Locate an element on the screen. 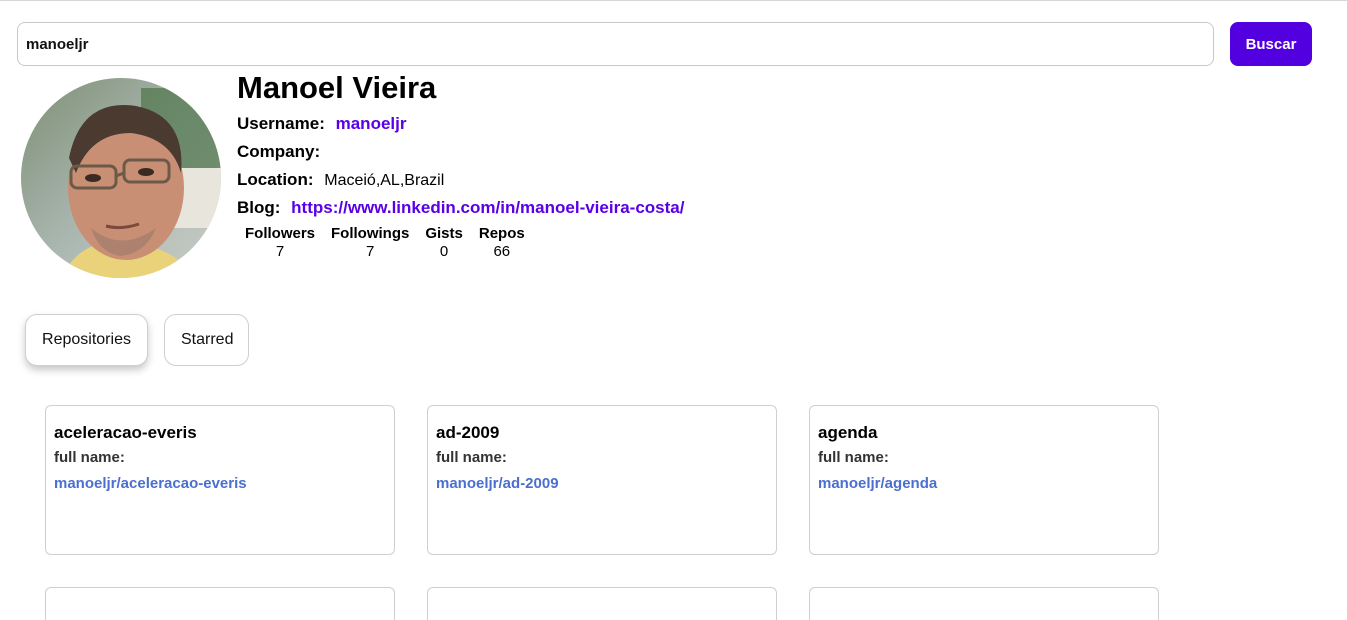 Image resolution: width=1347 pixels, height=620 pixels. repo-fullname-link: manoeljr/ad-2009 is located at coordinates (497, 484).